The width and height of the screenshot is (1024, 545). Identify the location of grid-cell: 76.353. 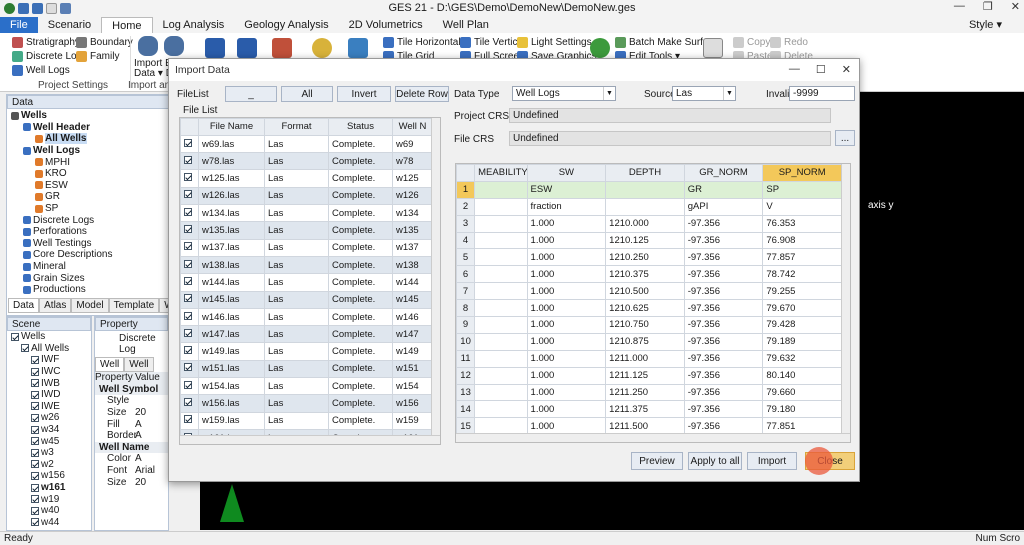
(802, 223).